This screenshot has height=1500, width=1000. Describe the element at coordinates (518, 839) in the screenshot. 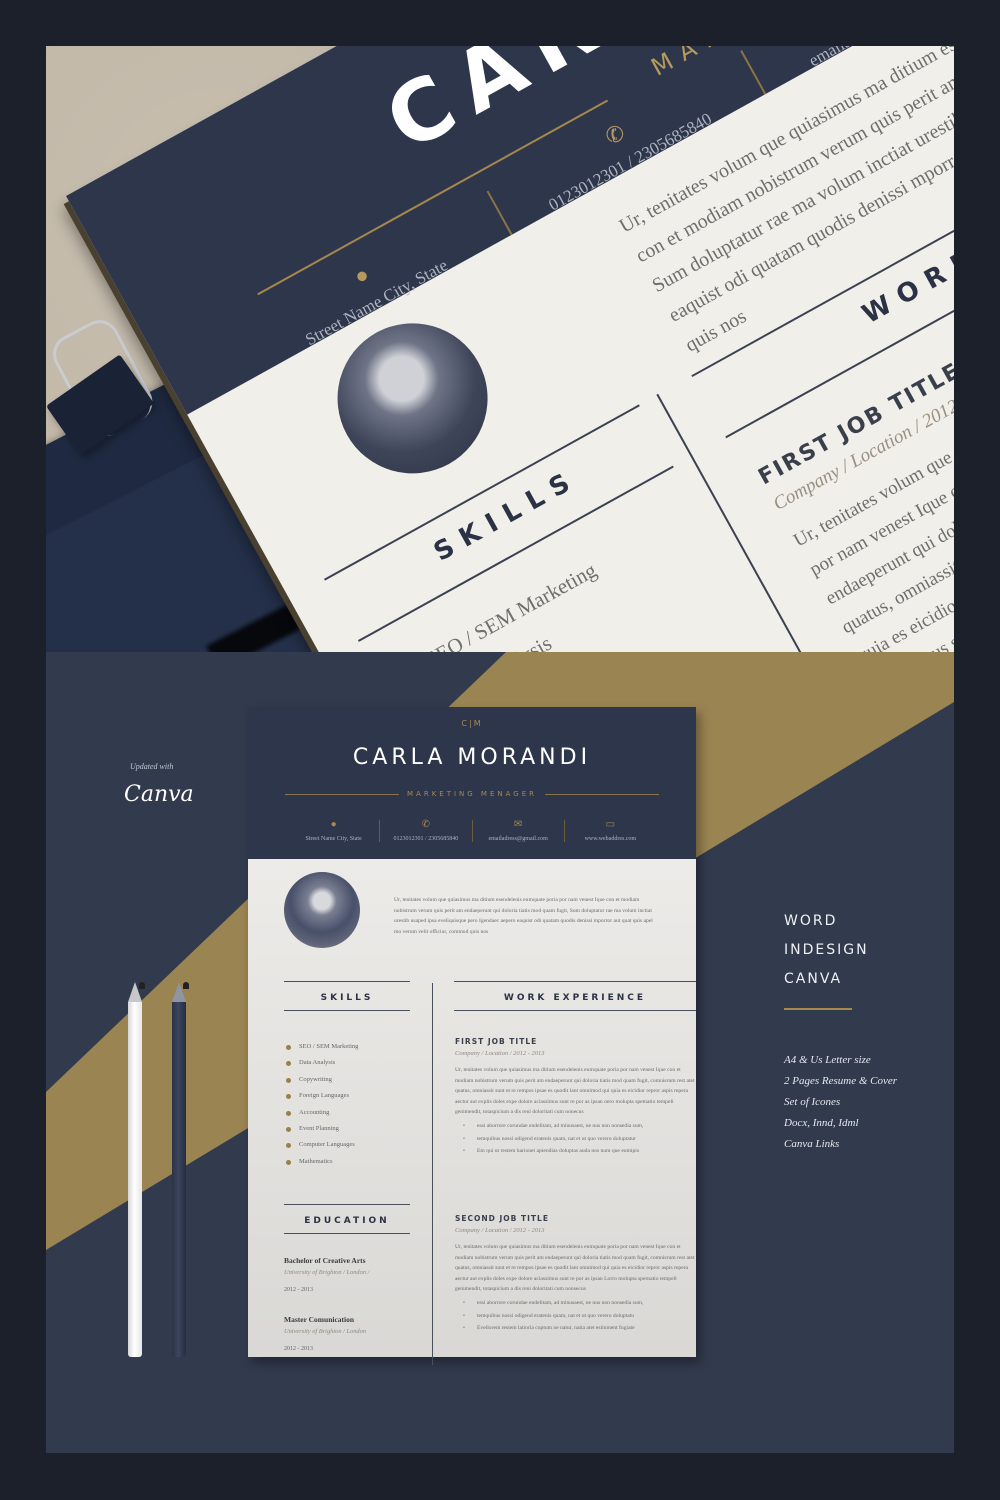

I see `contact-text: emailadress@gmail.com` at that location.